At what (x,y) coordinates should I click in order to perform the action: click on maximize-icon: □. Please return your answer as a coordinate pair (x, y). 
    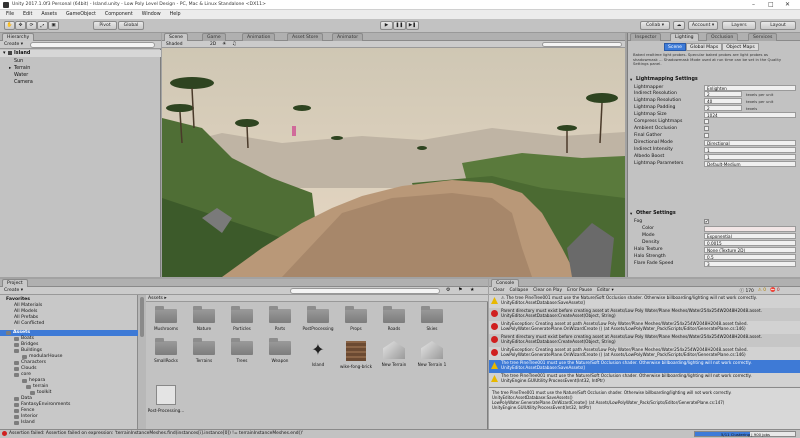
    Looking at the image, I should click on (771, 4).